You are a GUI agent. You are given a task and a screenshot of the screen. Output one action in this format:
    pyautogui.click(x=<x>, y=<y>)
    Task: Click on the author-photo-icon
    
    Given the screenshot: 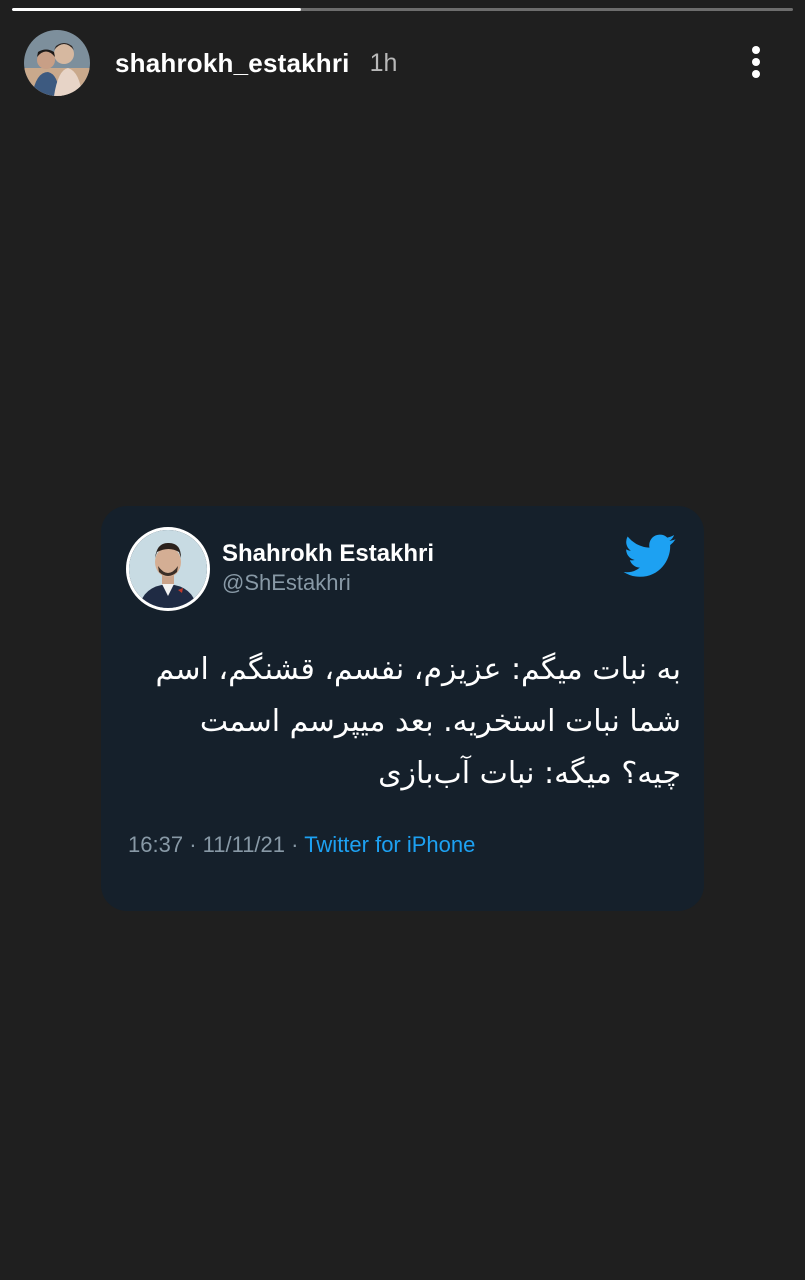 What is the action you would take?
    pyautogui.click(x=168, y=569)
    